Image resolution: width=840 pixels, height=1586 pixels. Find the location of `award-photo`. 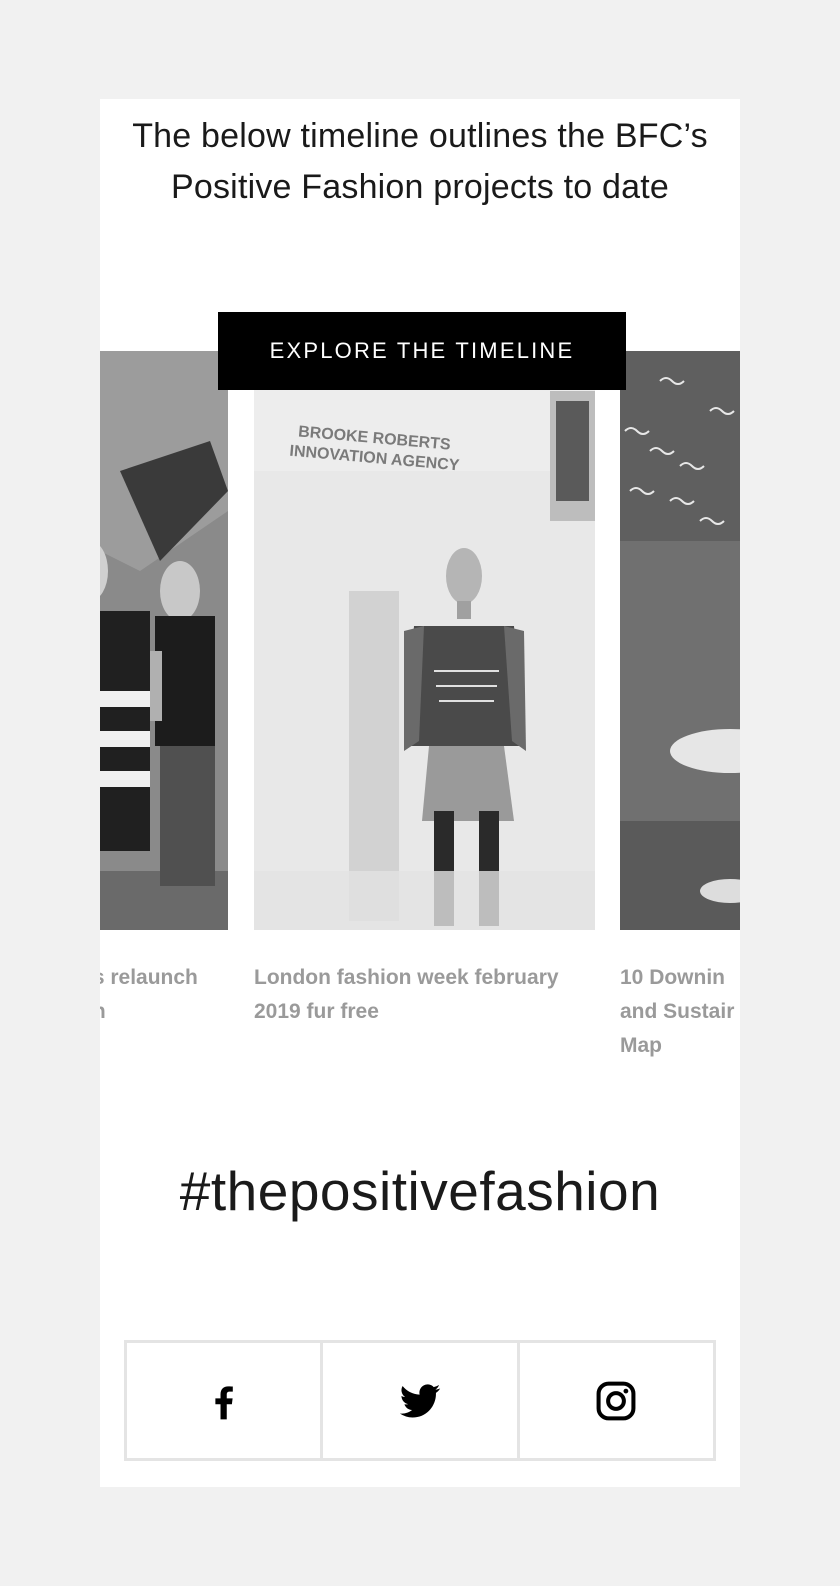

award-photo is located at coordinates (164, 640).